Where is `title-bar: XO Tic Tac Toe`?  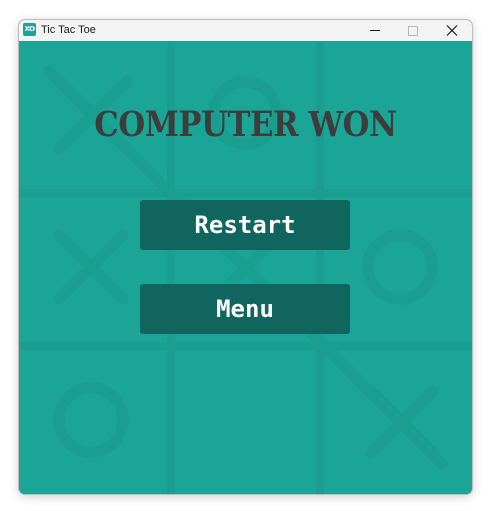 title-bar: XO Tic Tac Toe is located at coordinates (245, 31).